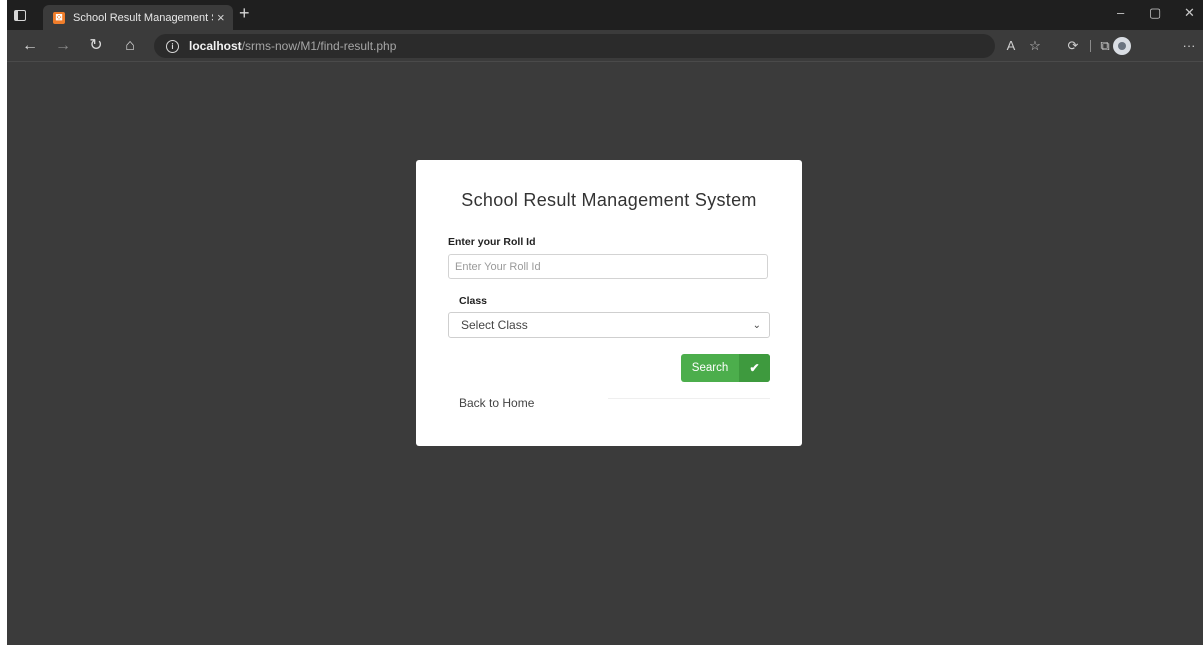  I want to click on collections-icon: ⧉, so click(1105, 46).